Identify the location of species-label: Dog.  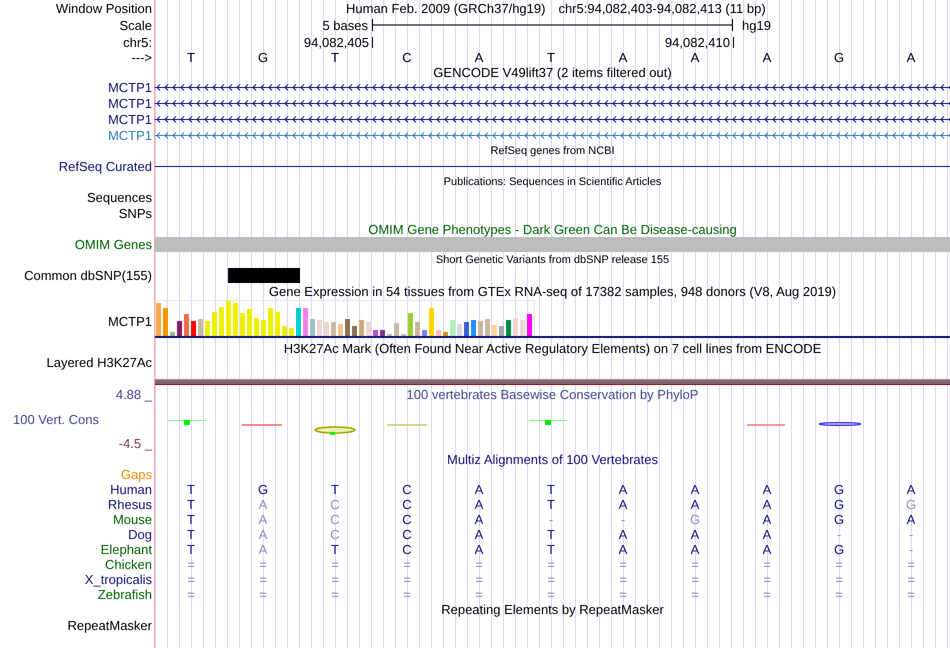
(140, 534).